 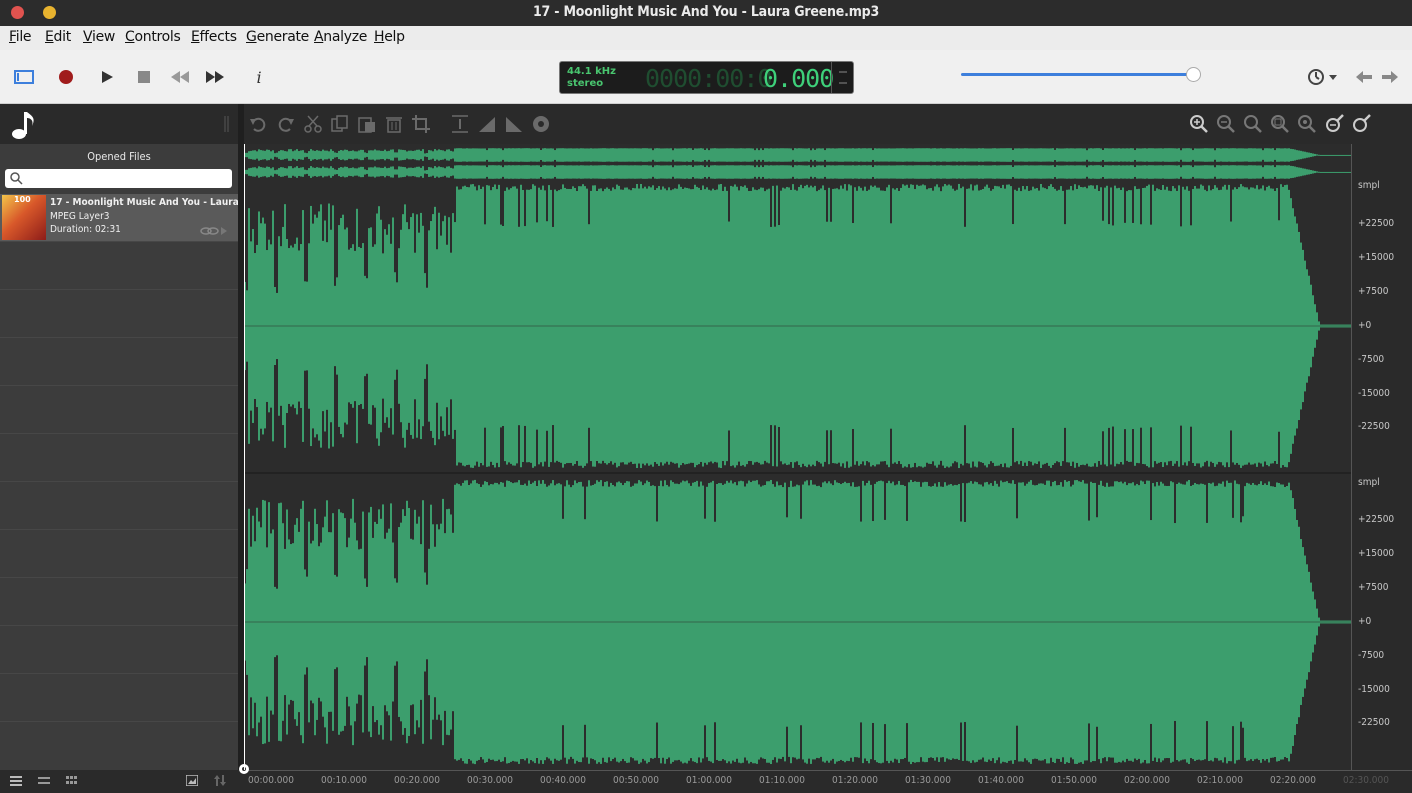 I want to click on back-button, so click(x=1364, y=77).